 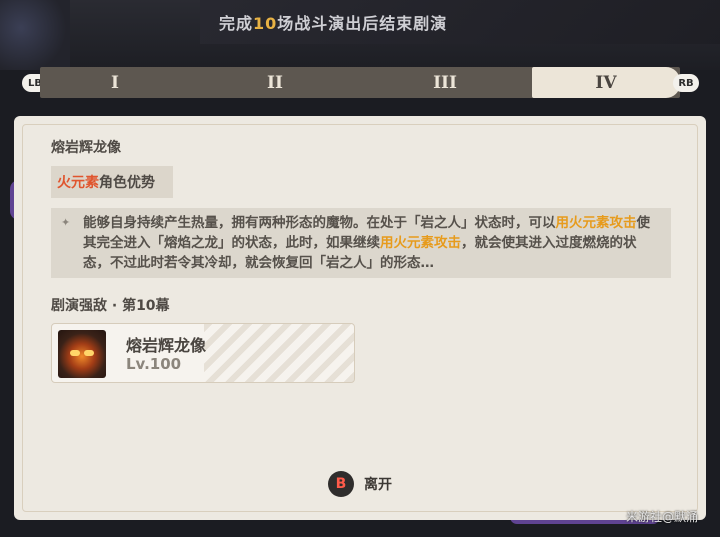 What do you see at coordinates (686, 83) in the screenshot?
I see `rb-button: RB` at bounding box center [686, 83].